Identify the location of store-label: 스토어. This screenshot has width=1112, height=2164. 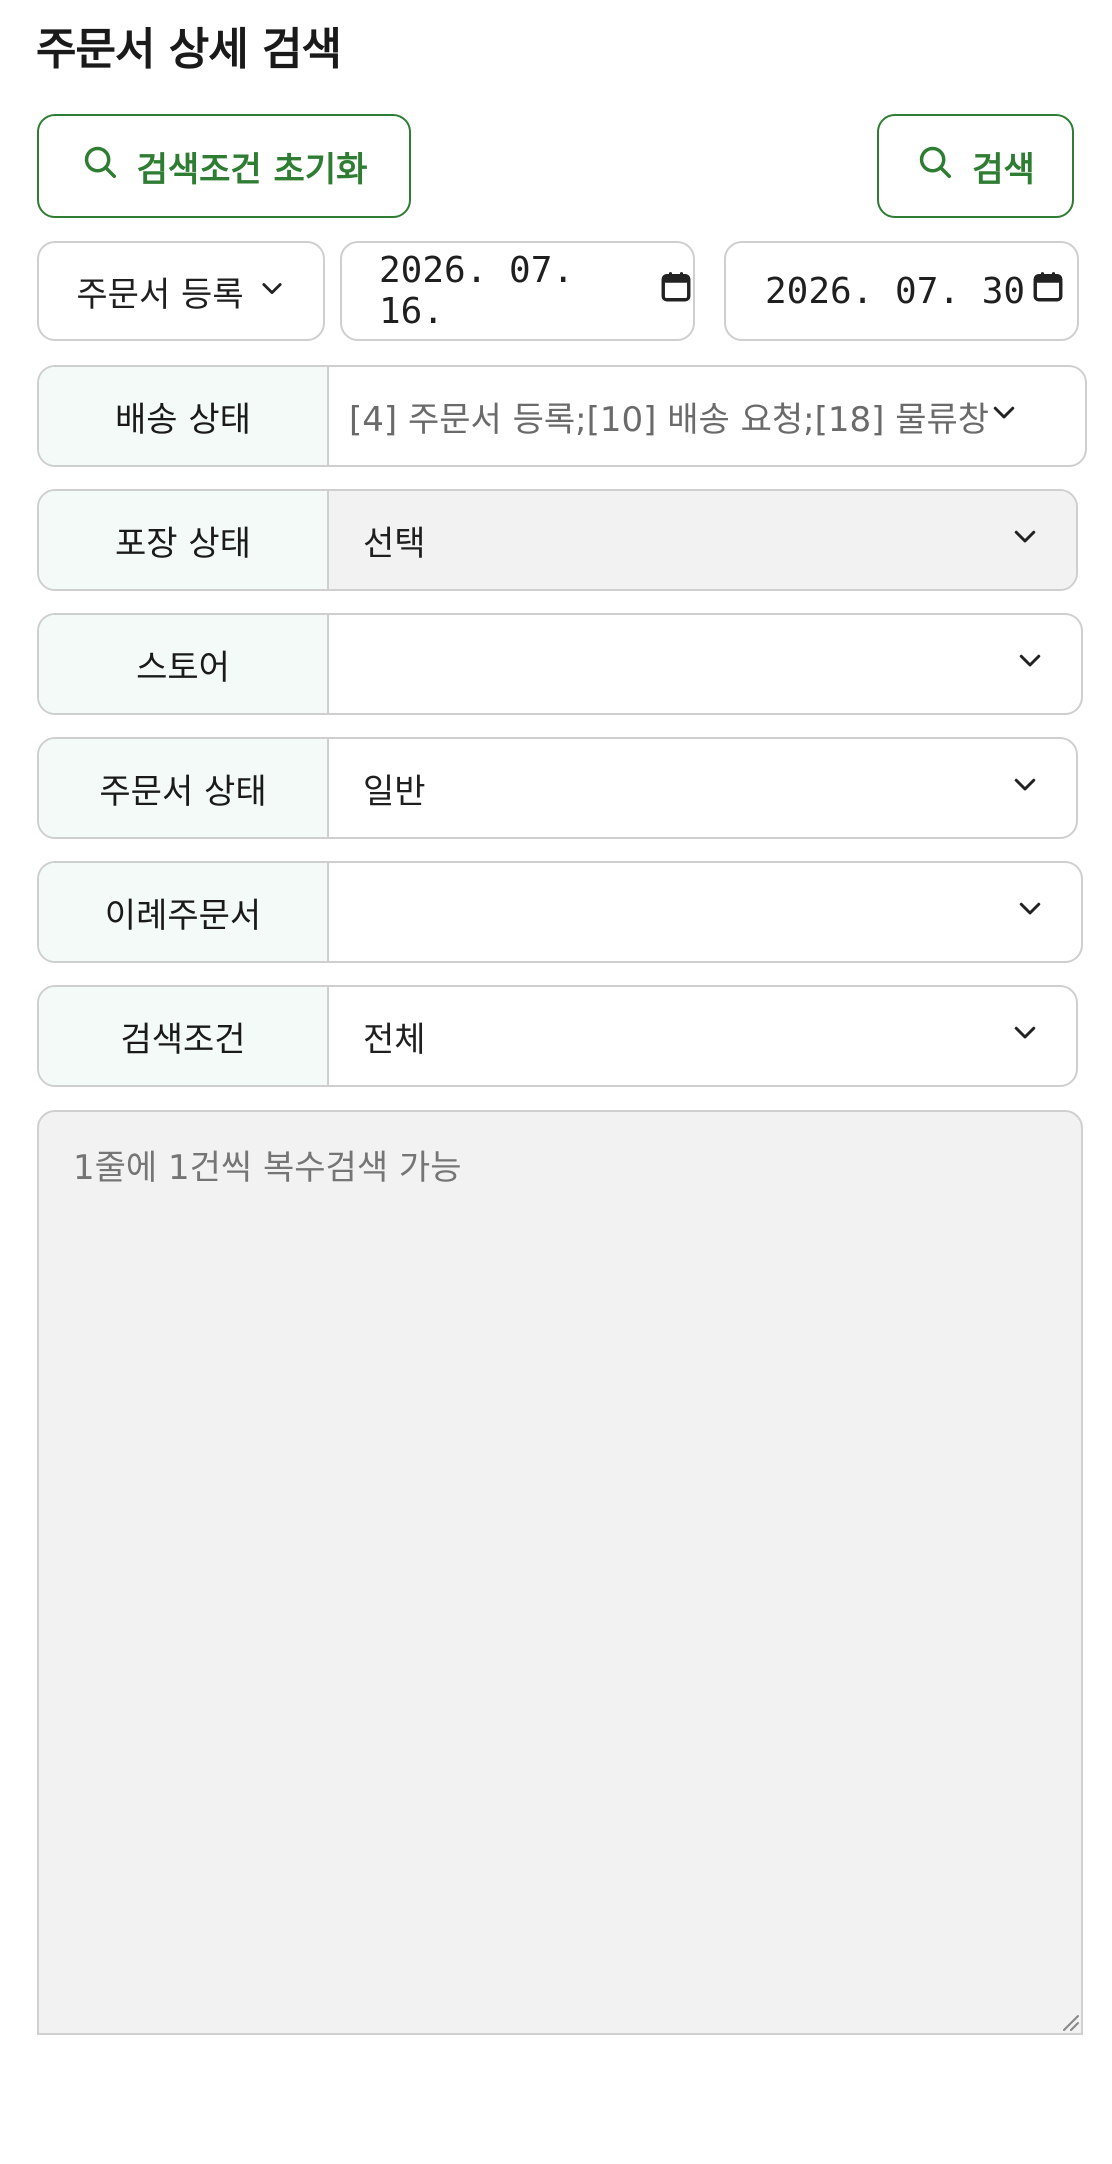
(184, 664).